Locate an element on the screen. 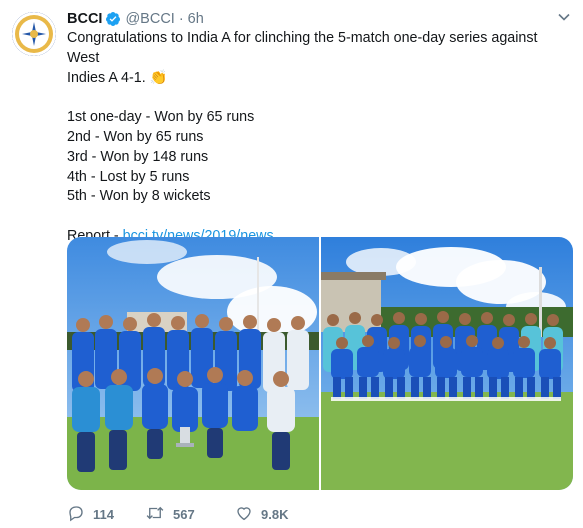 Image resolution: width=583 pixels, height=528 pixels. tweet-header: BCCI @BCCI · 6h is located at coordinates (319, 19).